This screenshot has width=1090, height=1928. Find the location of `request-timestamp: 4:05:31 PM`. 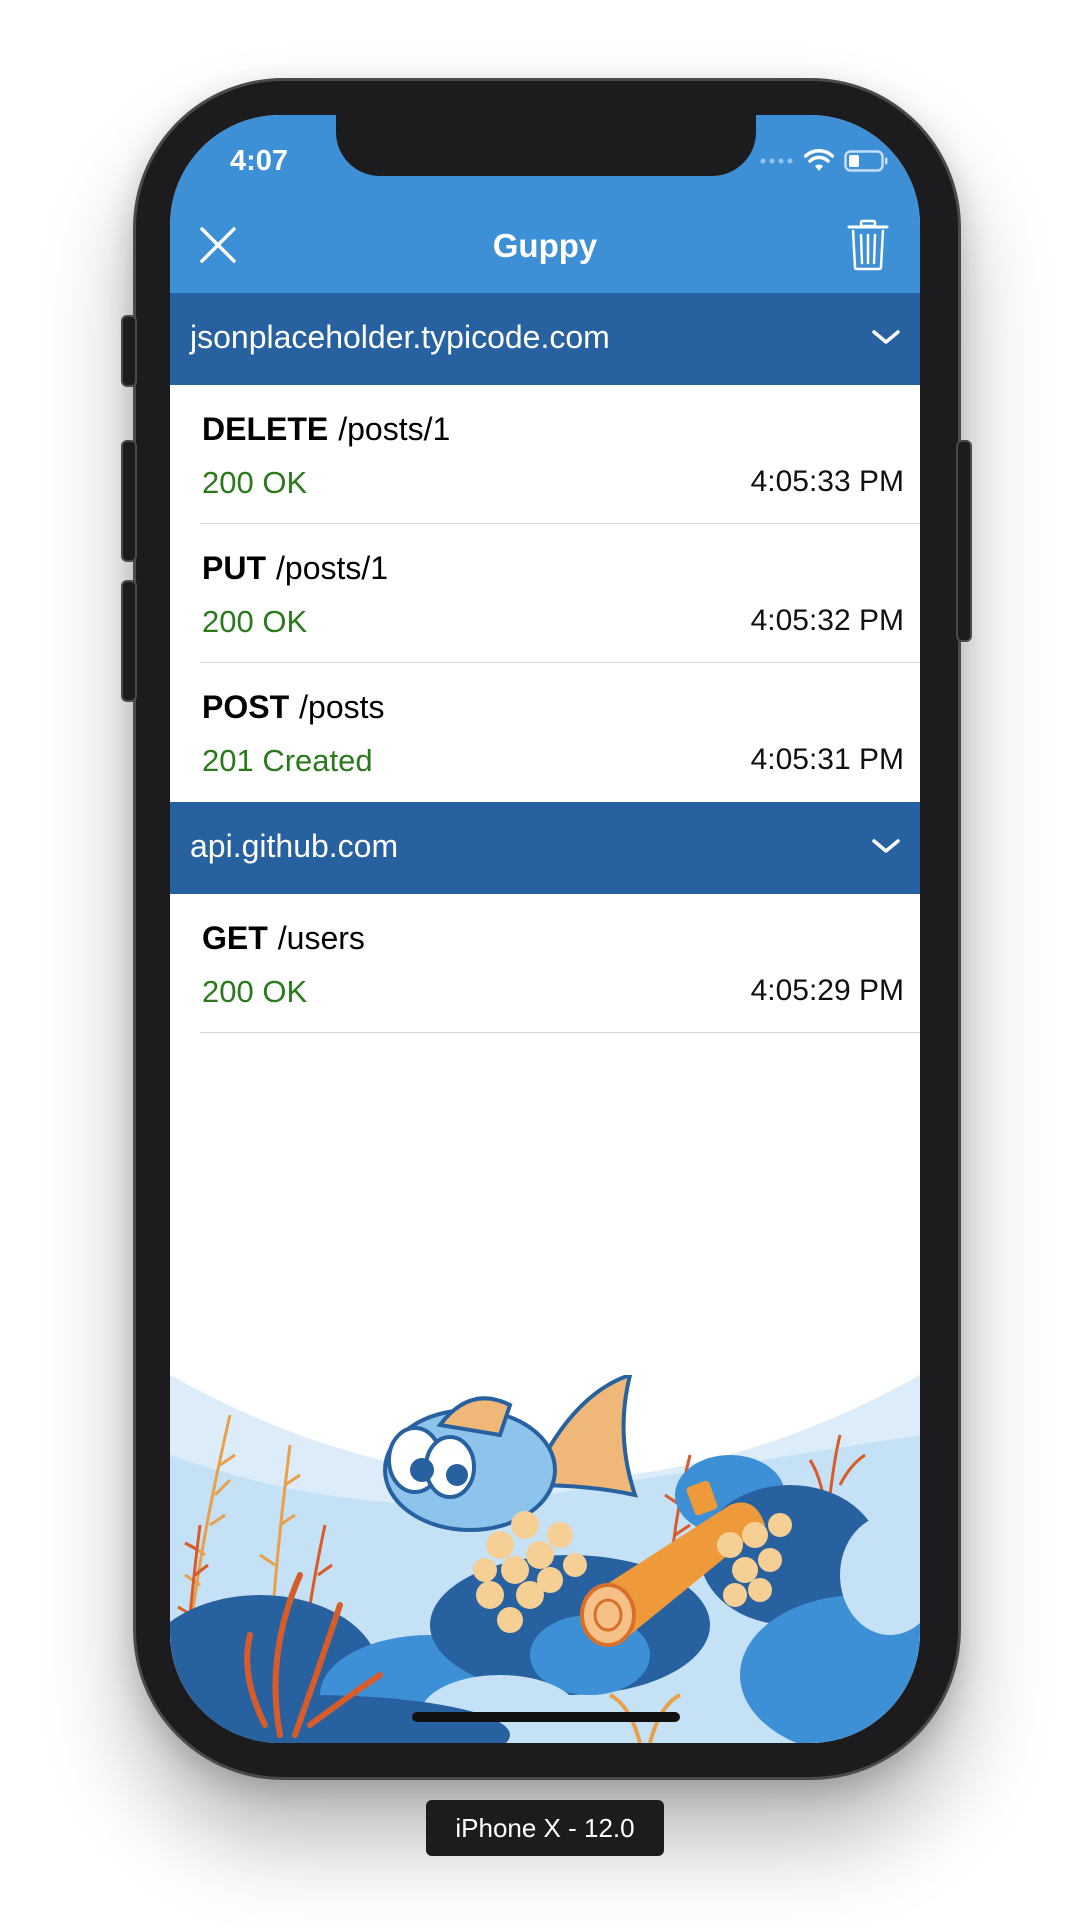

request-timestamp: 4:05:31 PM is located at coordinates (827, 759).